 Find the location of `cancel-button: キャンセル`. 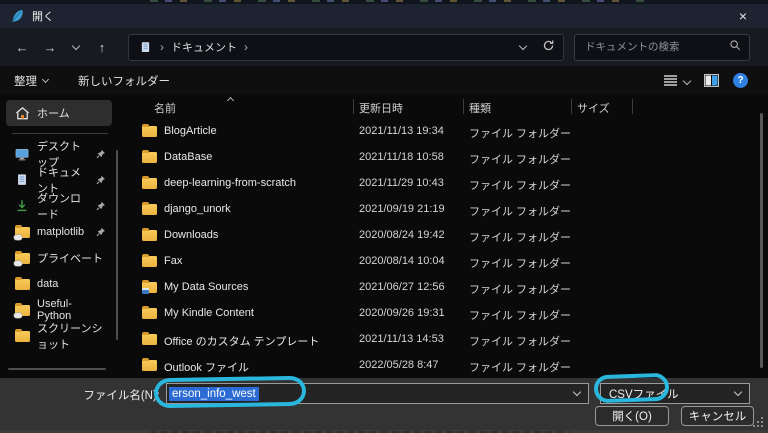

cancel-button: キャンセル is located at coordinates (717, 416).